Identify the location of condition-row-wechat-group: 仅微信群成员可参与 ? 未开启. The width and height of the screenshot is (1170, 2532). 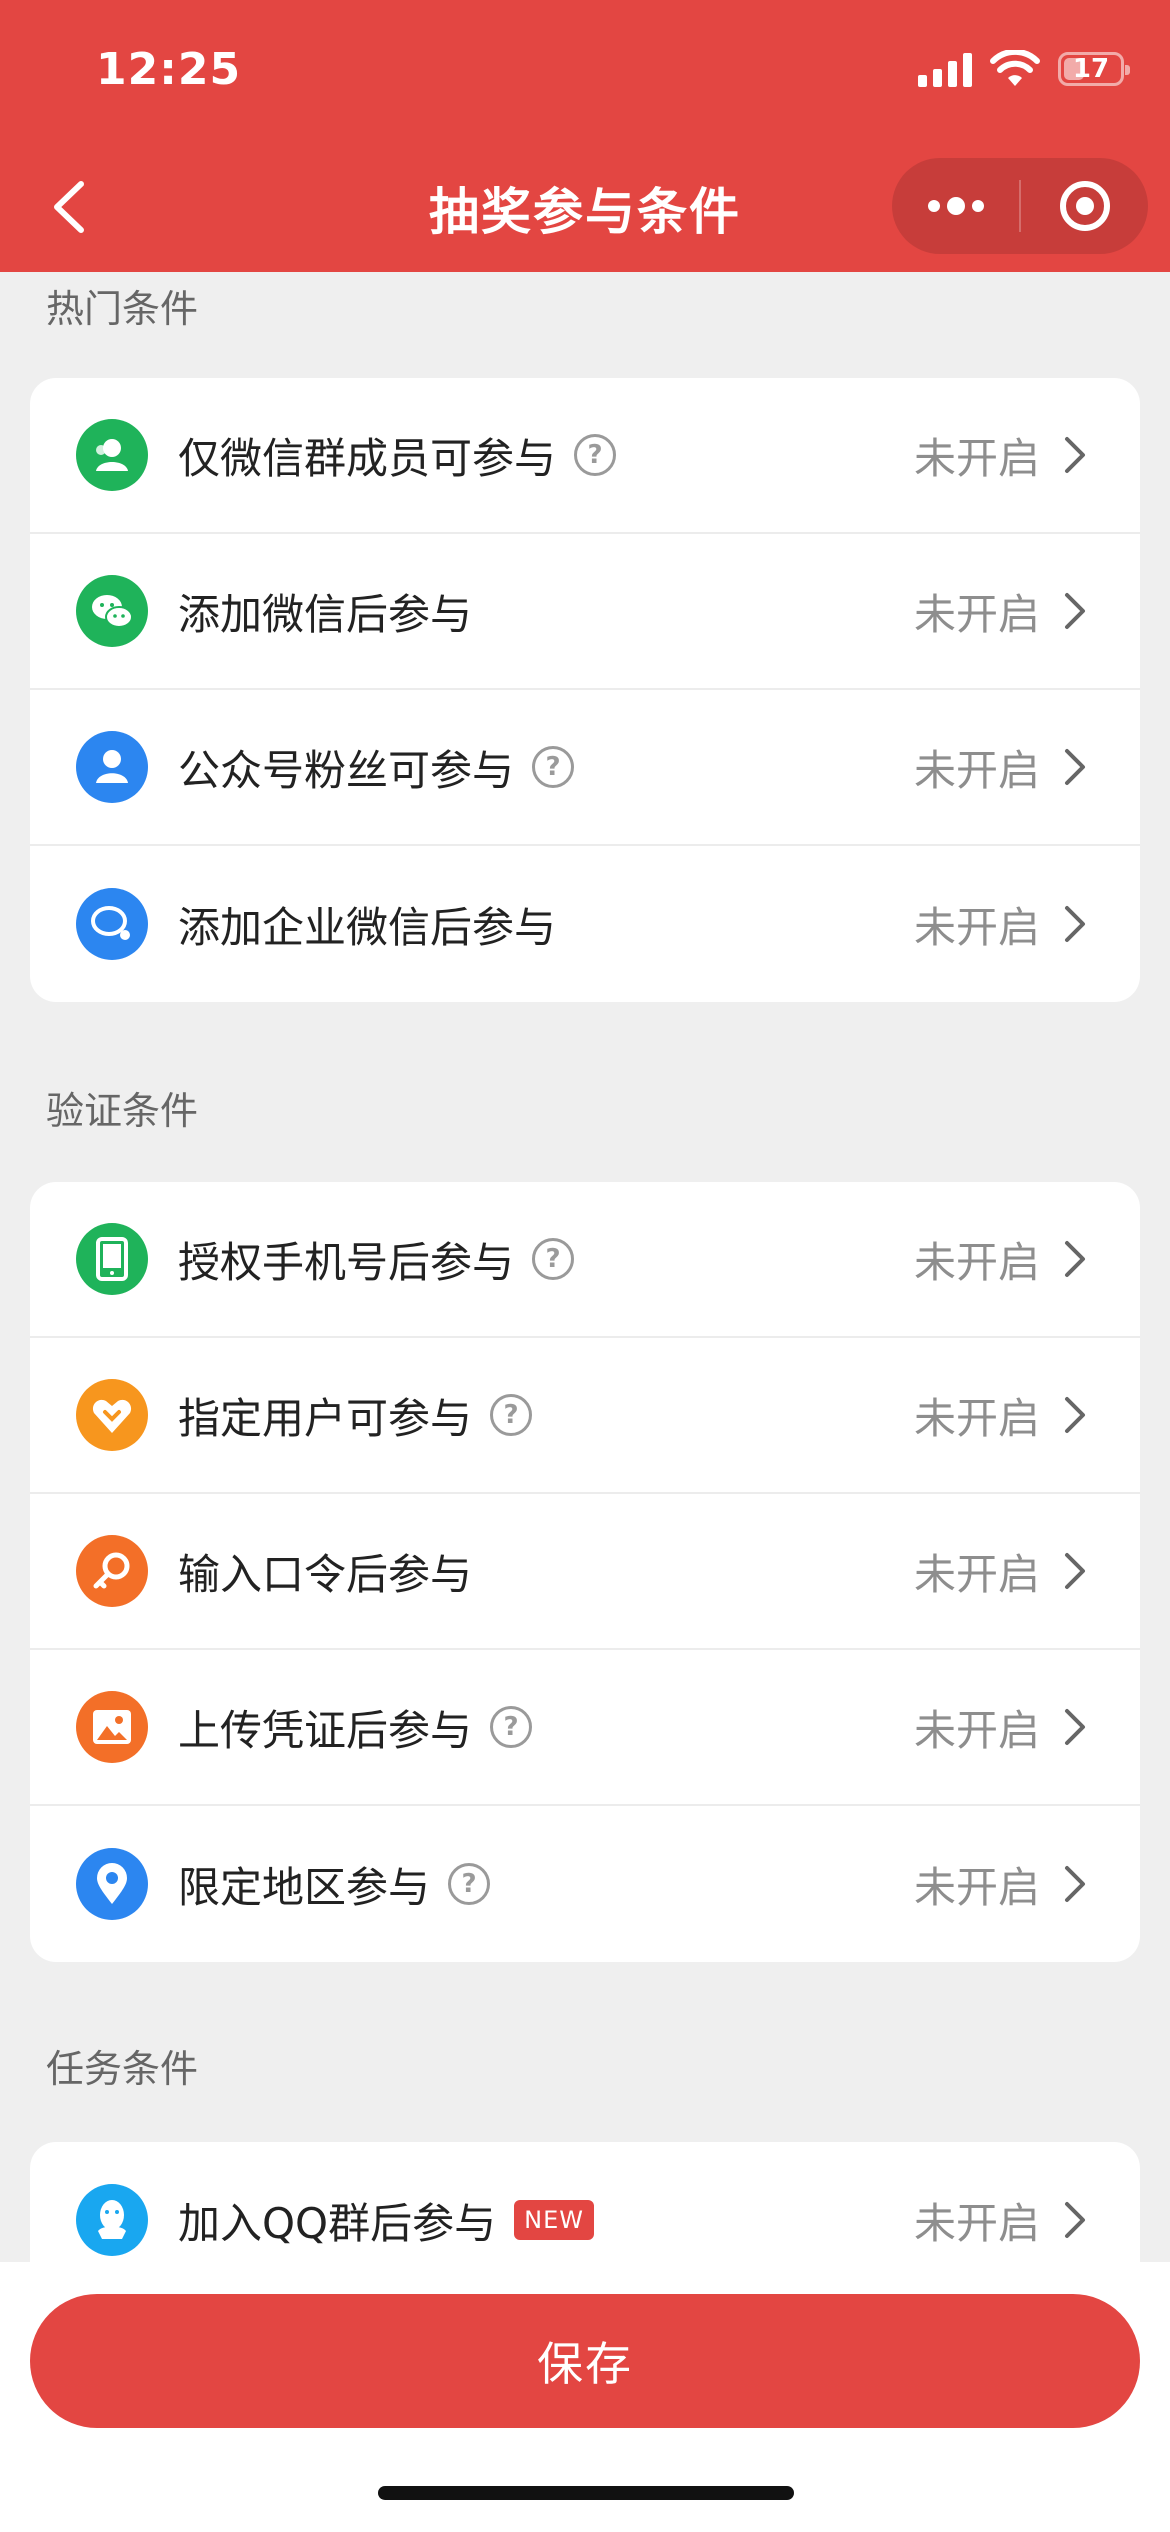
(585, 456).